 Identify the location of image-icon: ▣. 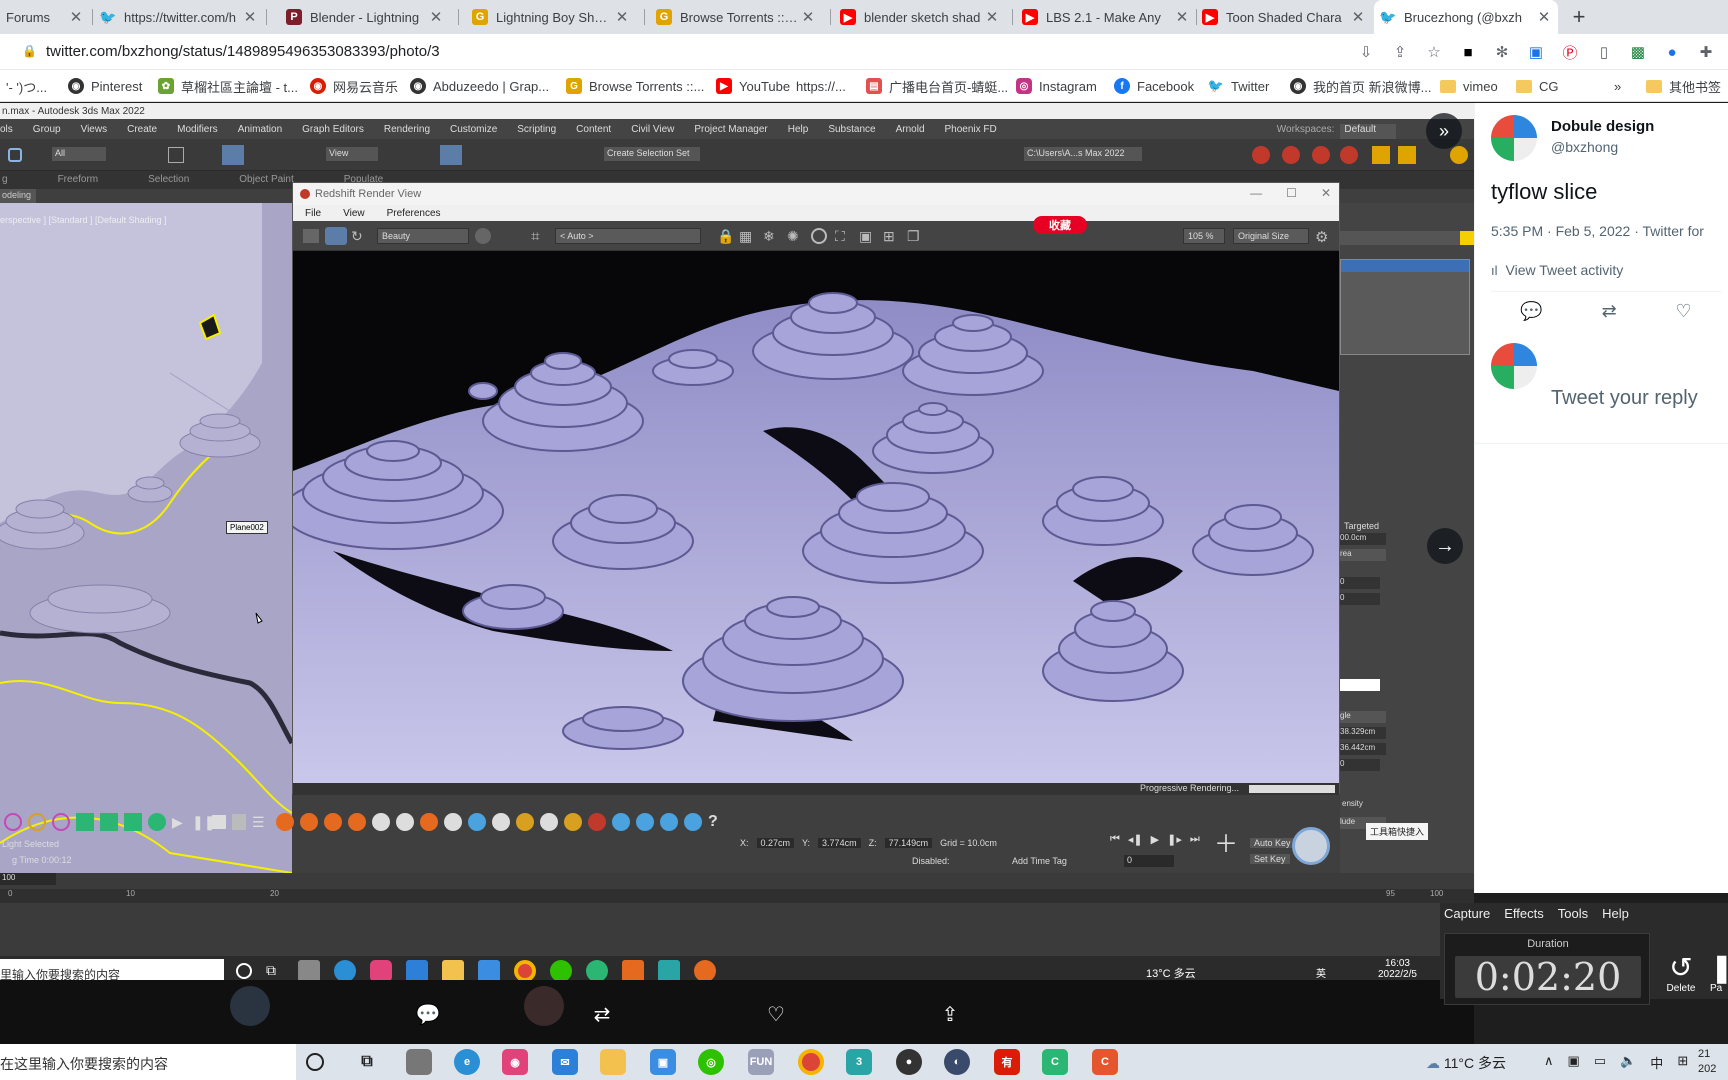
(865, 236).